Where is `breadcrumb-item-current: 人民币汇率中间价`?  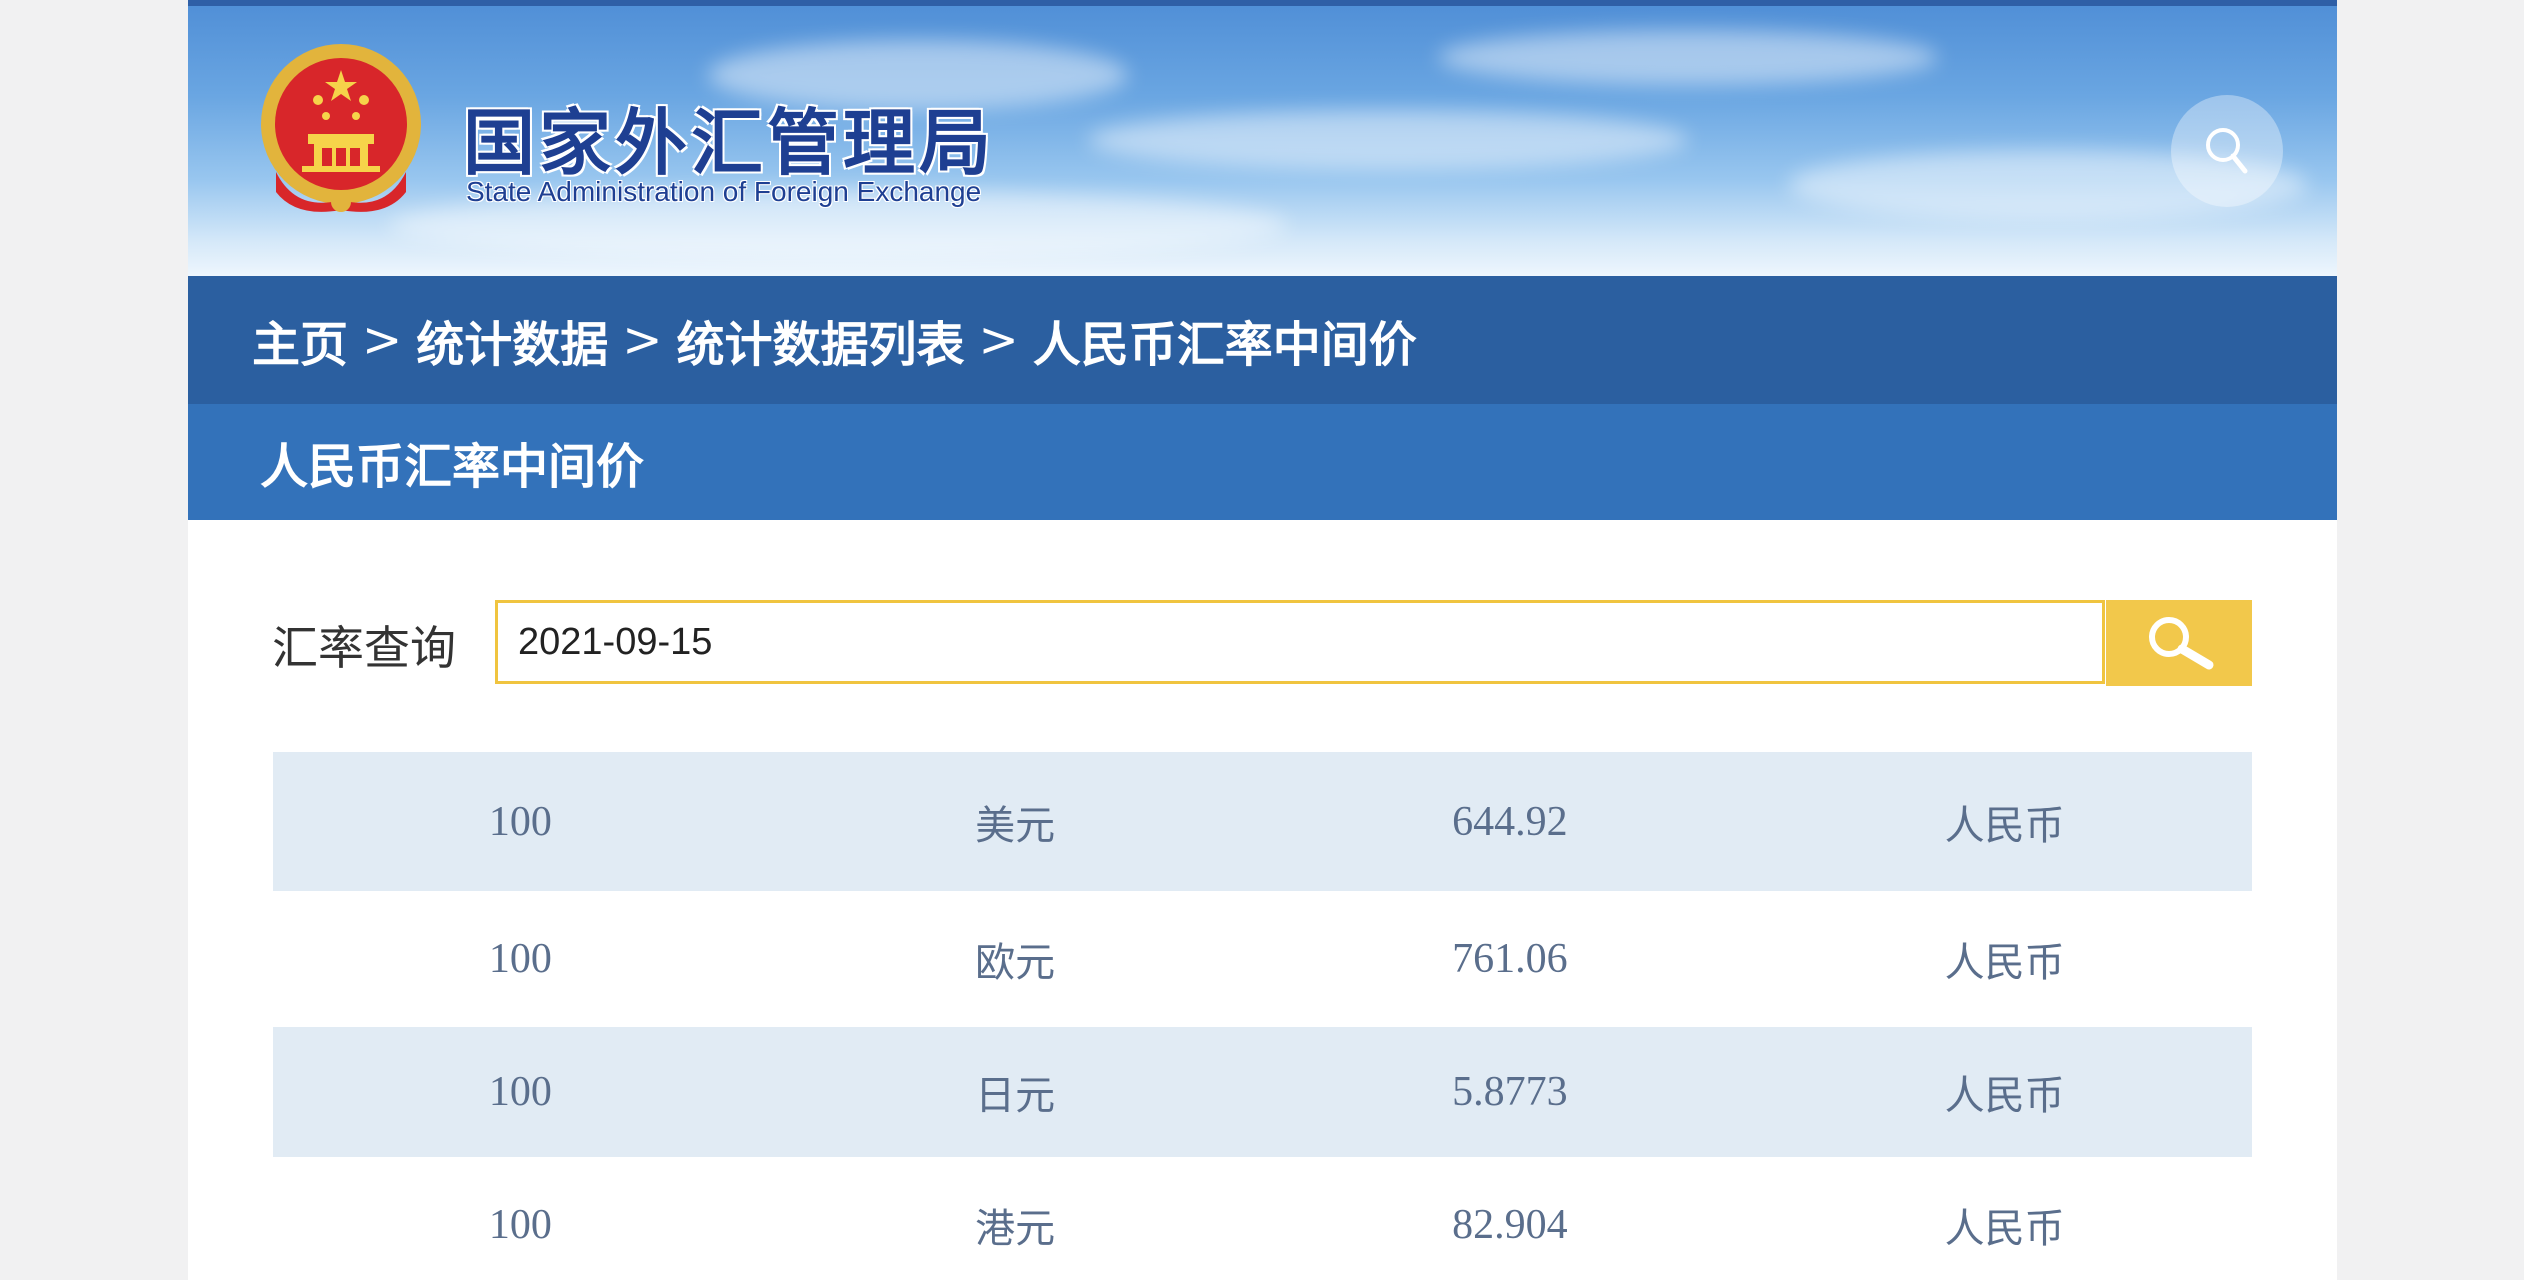 breadcrumb-item-current: 人民币汇率中间价 is located at coordinates (1225, 340).